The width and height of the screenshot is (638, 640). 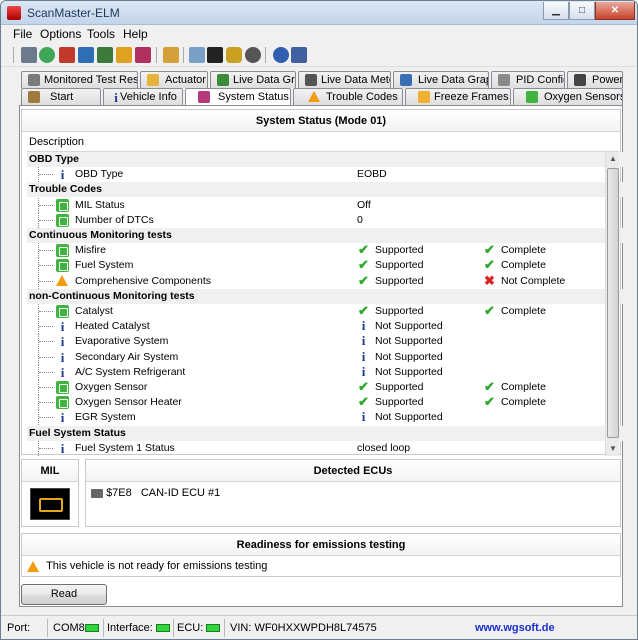 What do you see at coordinates (100, 235) in the screenshot?
I see `category-label: Continuous Monitoring tests` at bounding box center [100, 235].